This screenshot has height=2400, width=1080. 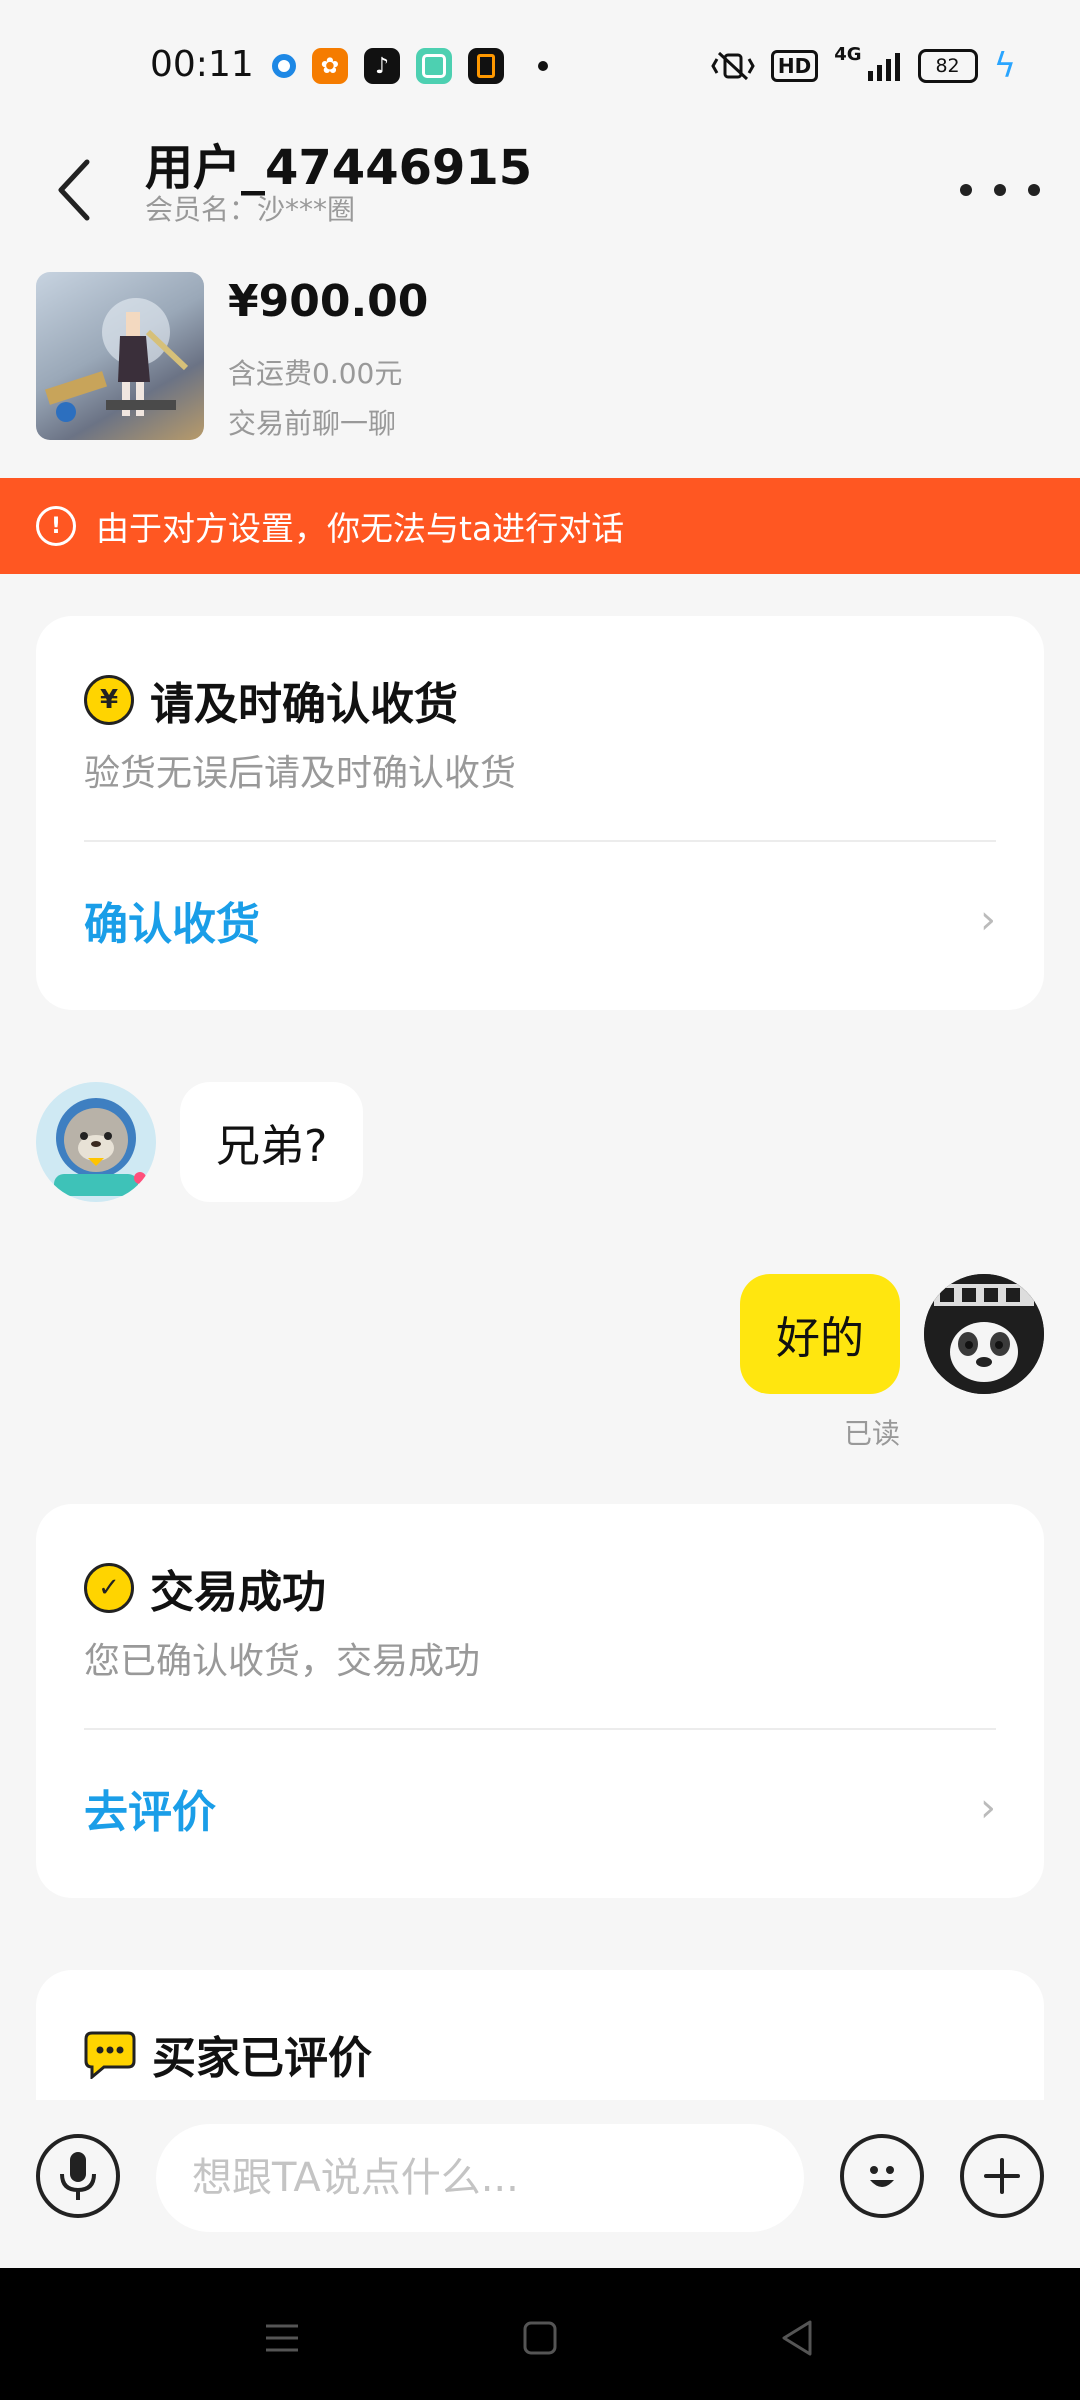 I want to click on card-header: 买家已评价, so click(x=228, y=2054).